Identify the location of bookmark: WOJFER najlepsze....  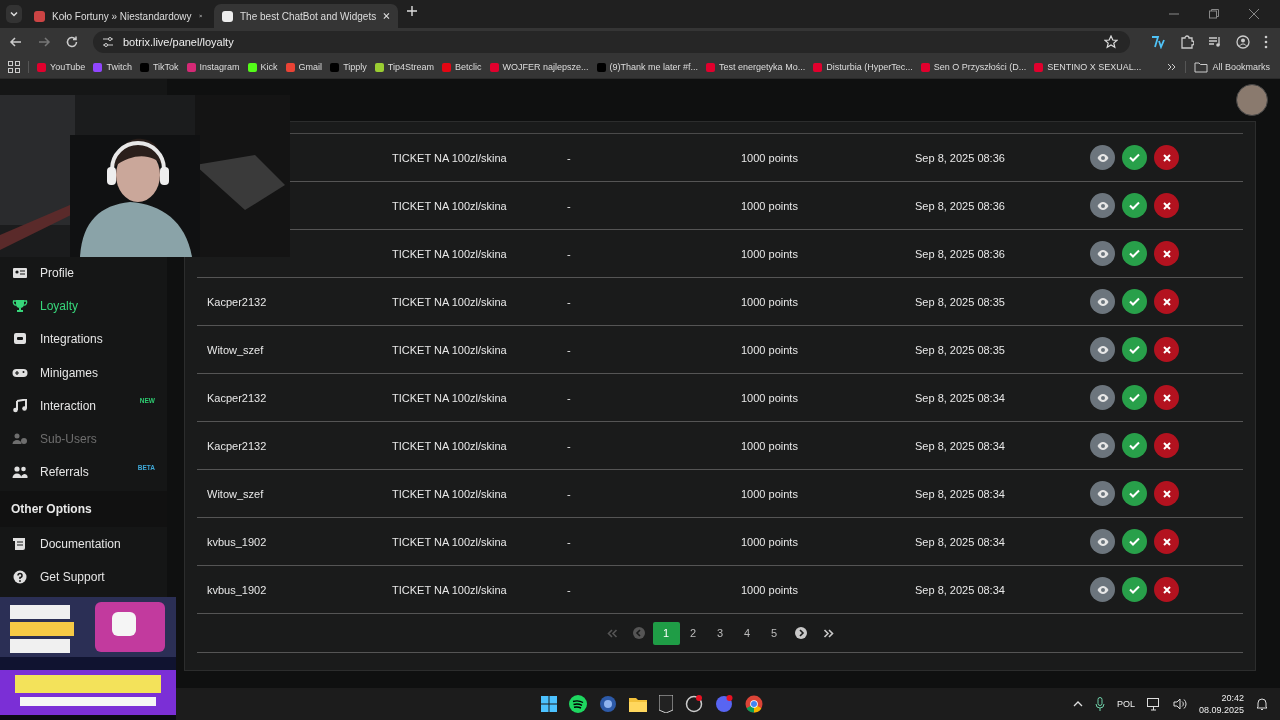
(539, 67).